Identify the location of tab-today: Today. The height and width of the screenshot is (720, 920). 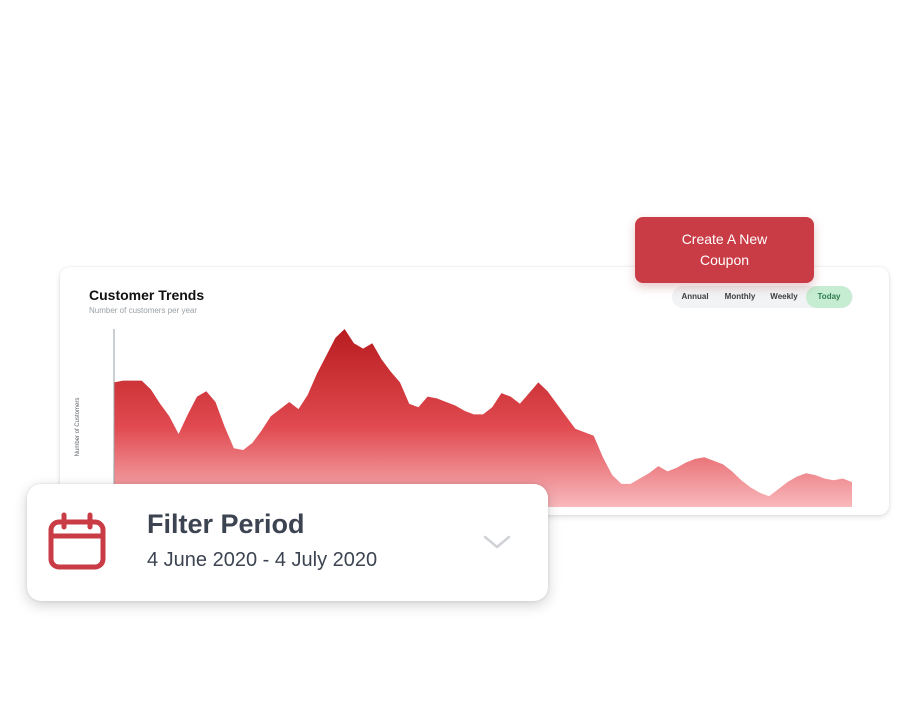
(829, 297).